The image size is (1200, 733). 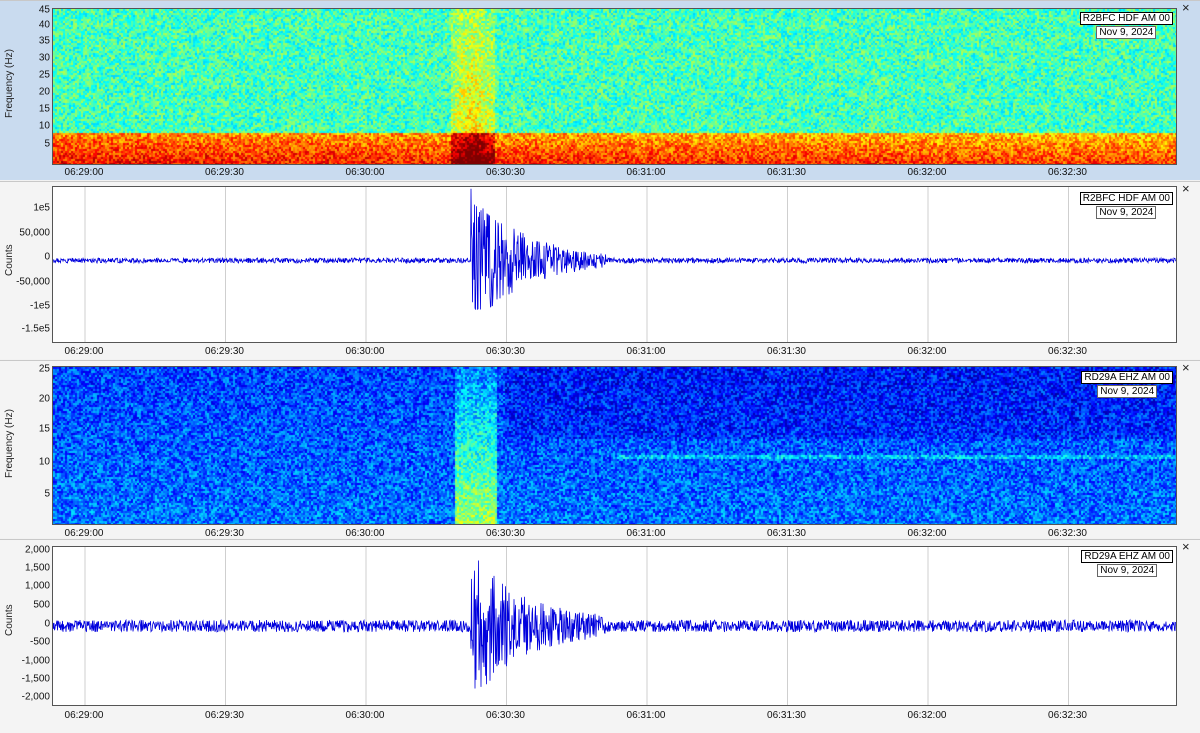 What do you see at coordinates (33, 282) in the screenshot?
I see `y-tick-label: -50,000` at bounding box center [33, 282].